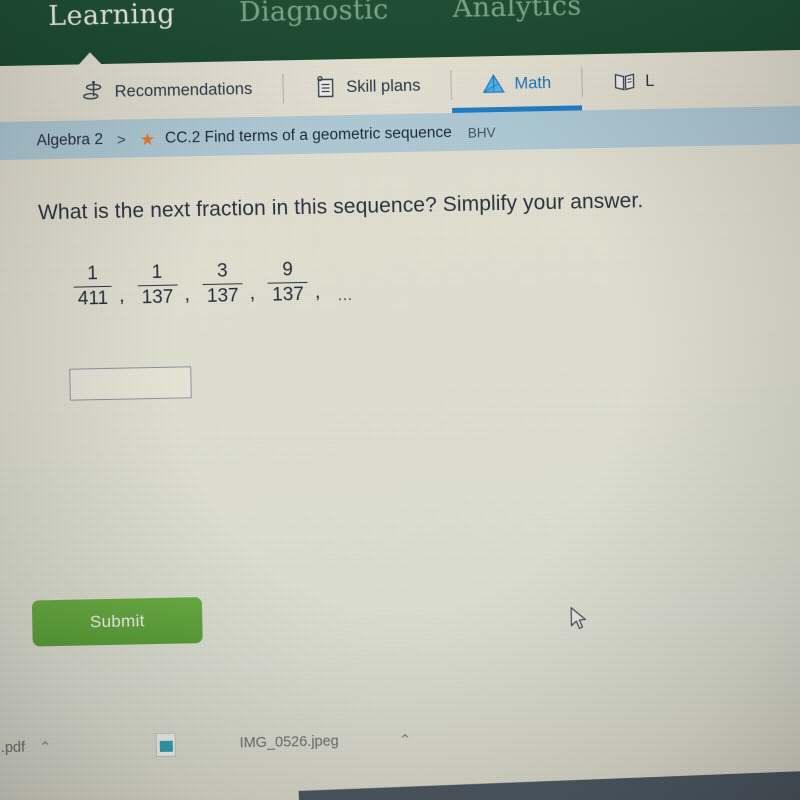 The width and height of the screenshot is (800, 800). Describe the element at coordinates (481, 132) in the screenshot. I see `skill-code: BHV` at that location.